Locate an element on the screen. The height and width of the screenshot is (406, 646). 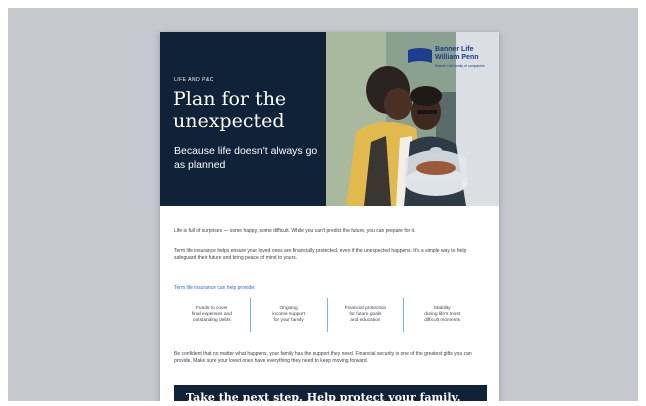
flag-logo-icon is located at coordinates (420, 55).